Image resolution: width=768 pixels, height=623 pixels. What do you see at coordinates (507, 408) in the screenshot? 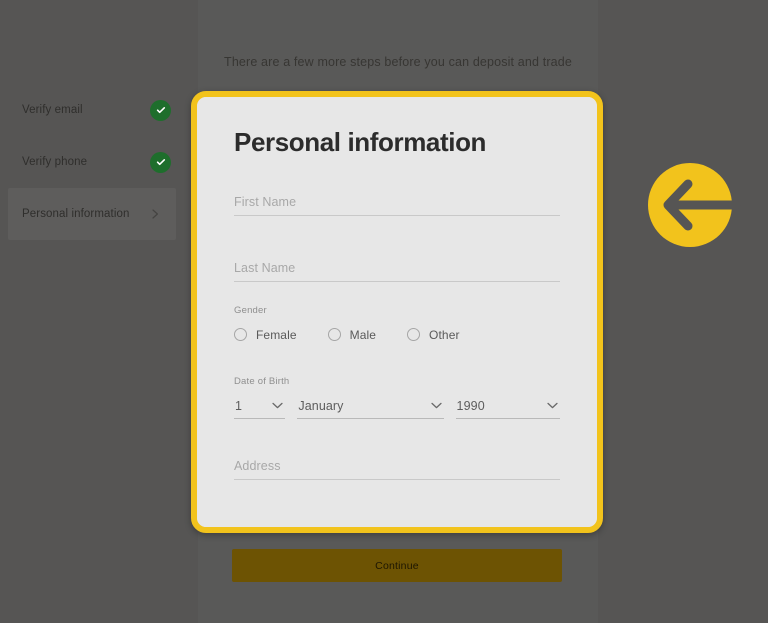
I see `dob-year-select: 1990` at bounding box center [507, 408].